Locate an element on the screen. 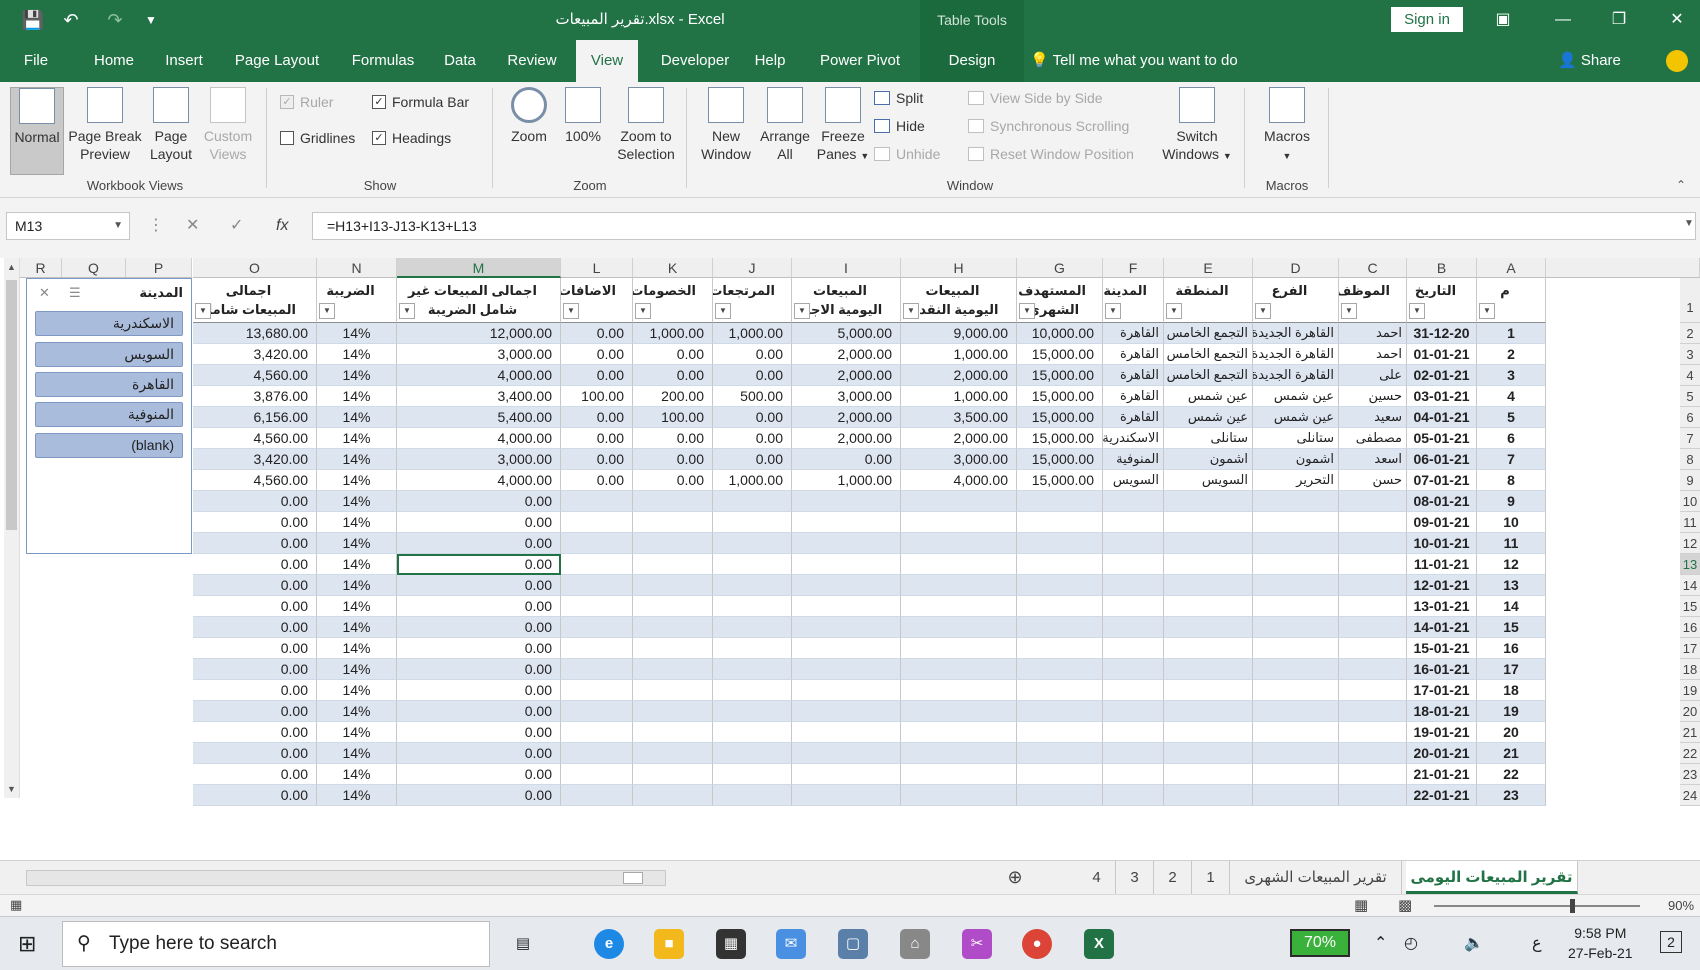 Image resolution: width=1700 pixels, height=970 pixels. cell-b: 06-01-21 is located at coordinates (1442, 459).